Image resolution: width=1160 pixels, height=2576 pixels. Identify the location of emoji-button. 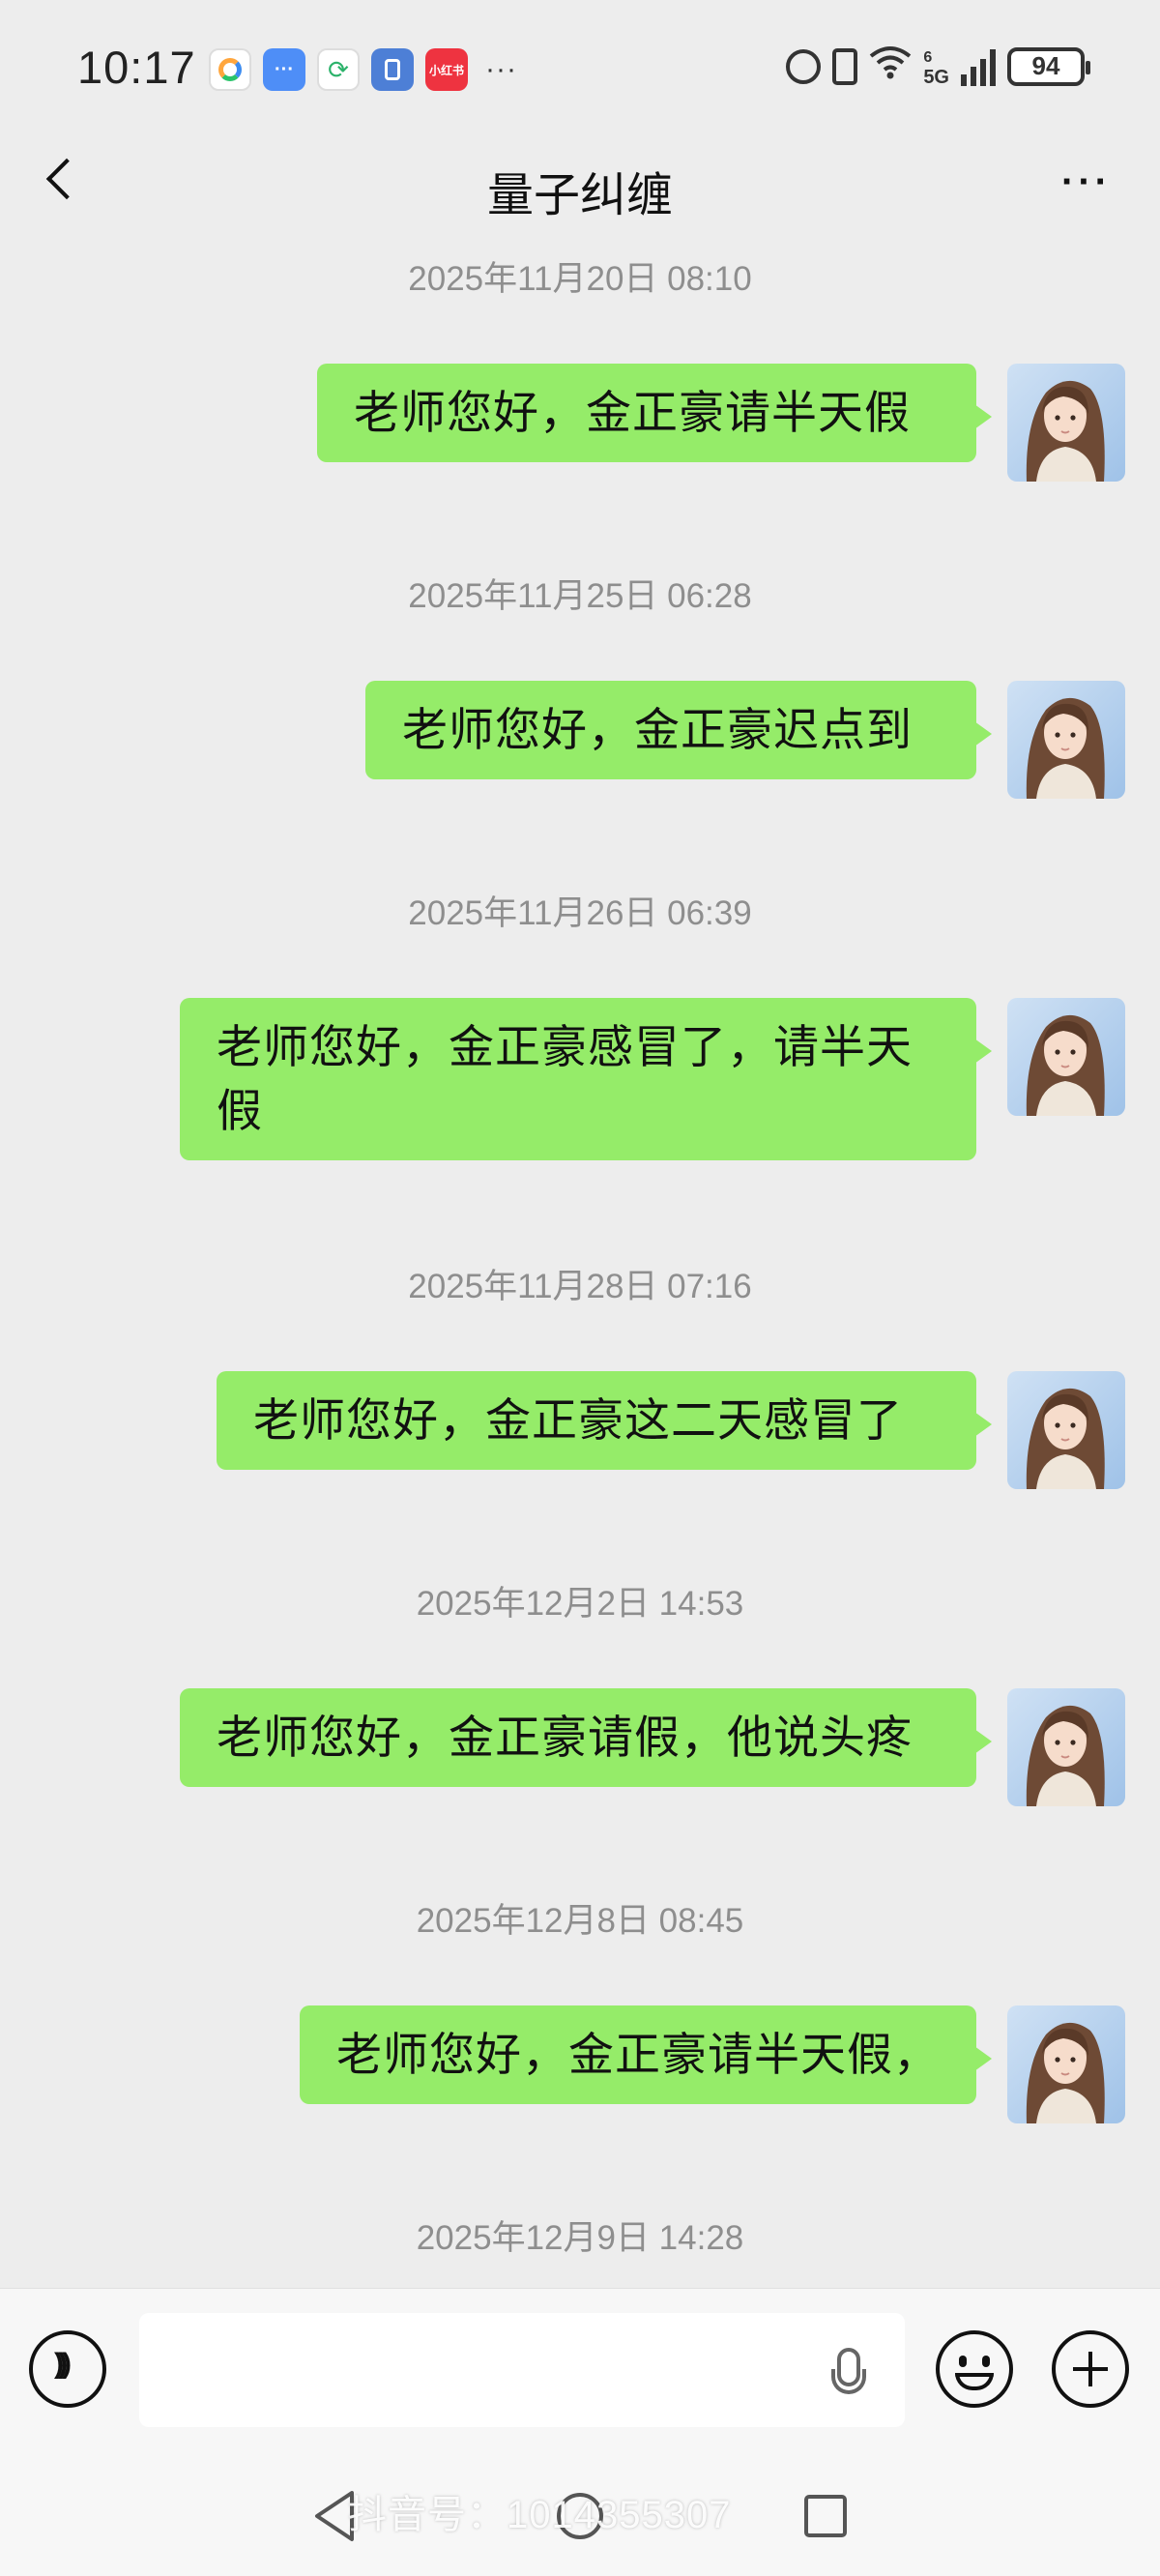
(974, 2369).